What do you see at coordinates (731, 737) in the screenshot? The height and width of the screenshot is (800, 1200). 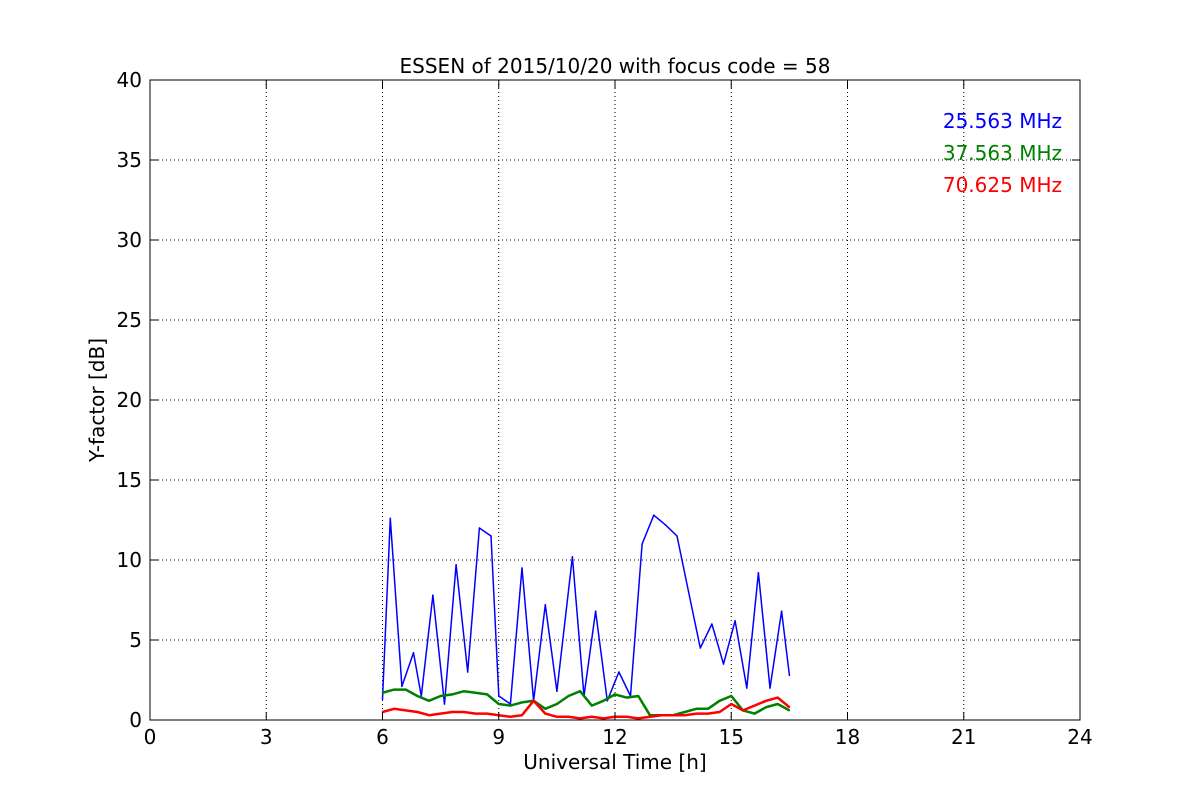 I see `x-tick-label: 15` at bounding box center [731, 737].